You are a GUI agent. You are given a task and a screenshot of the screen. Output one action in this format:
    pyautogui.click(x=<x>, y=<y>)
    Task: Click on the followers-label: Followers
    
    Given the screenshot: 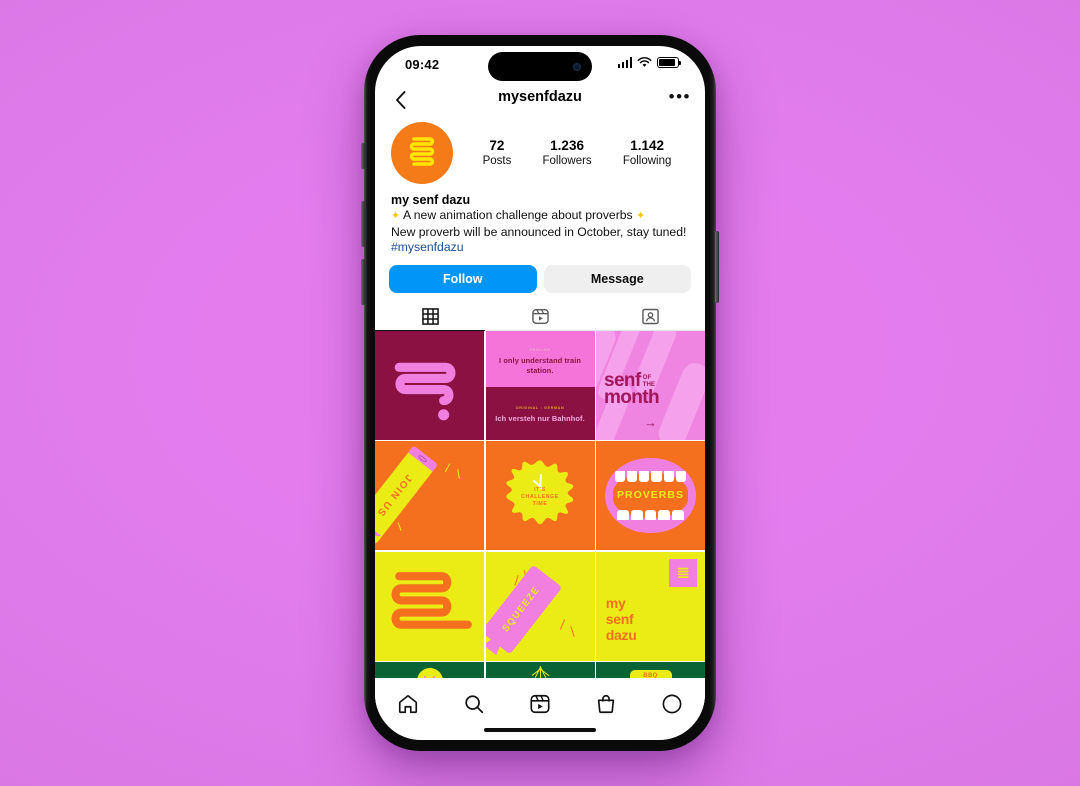 What is the action you would take?
    pyautogui.click(x=567, y=160)
    